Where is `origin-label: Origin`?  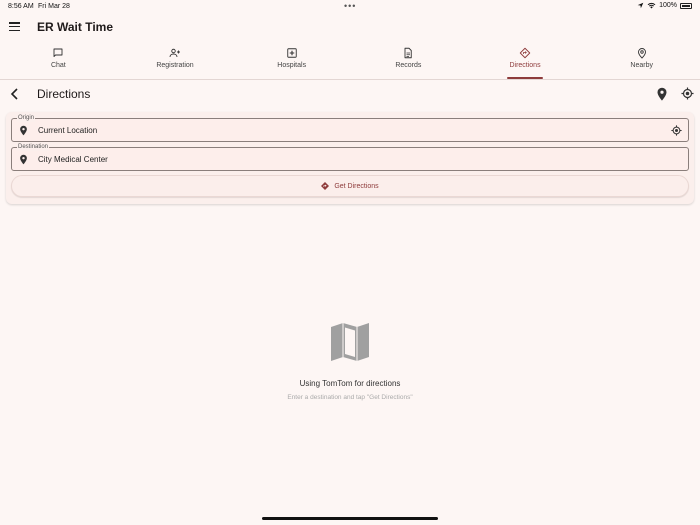
origin-label: Origin is located at coordinates (26, 118).